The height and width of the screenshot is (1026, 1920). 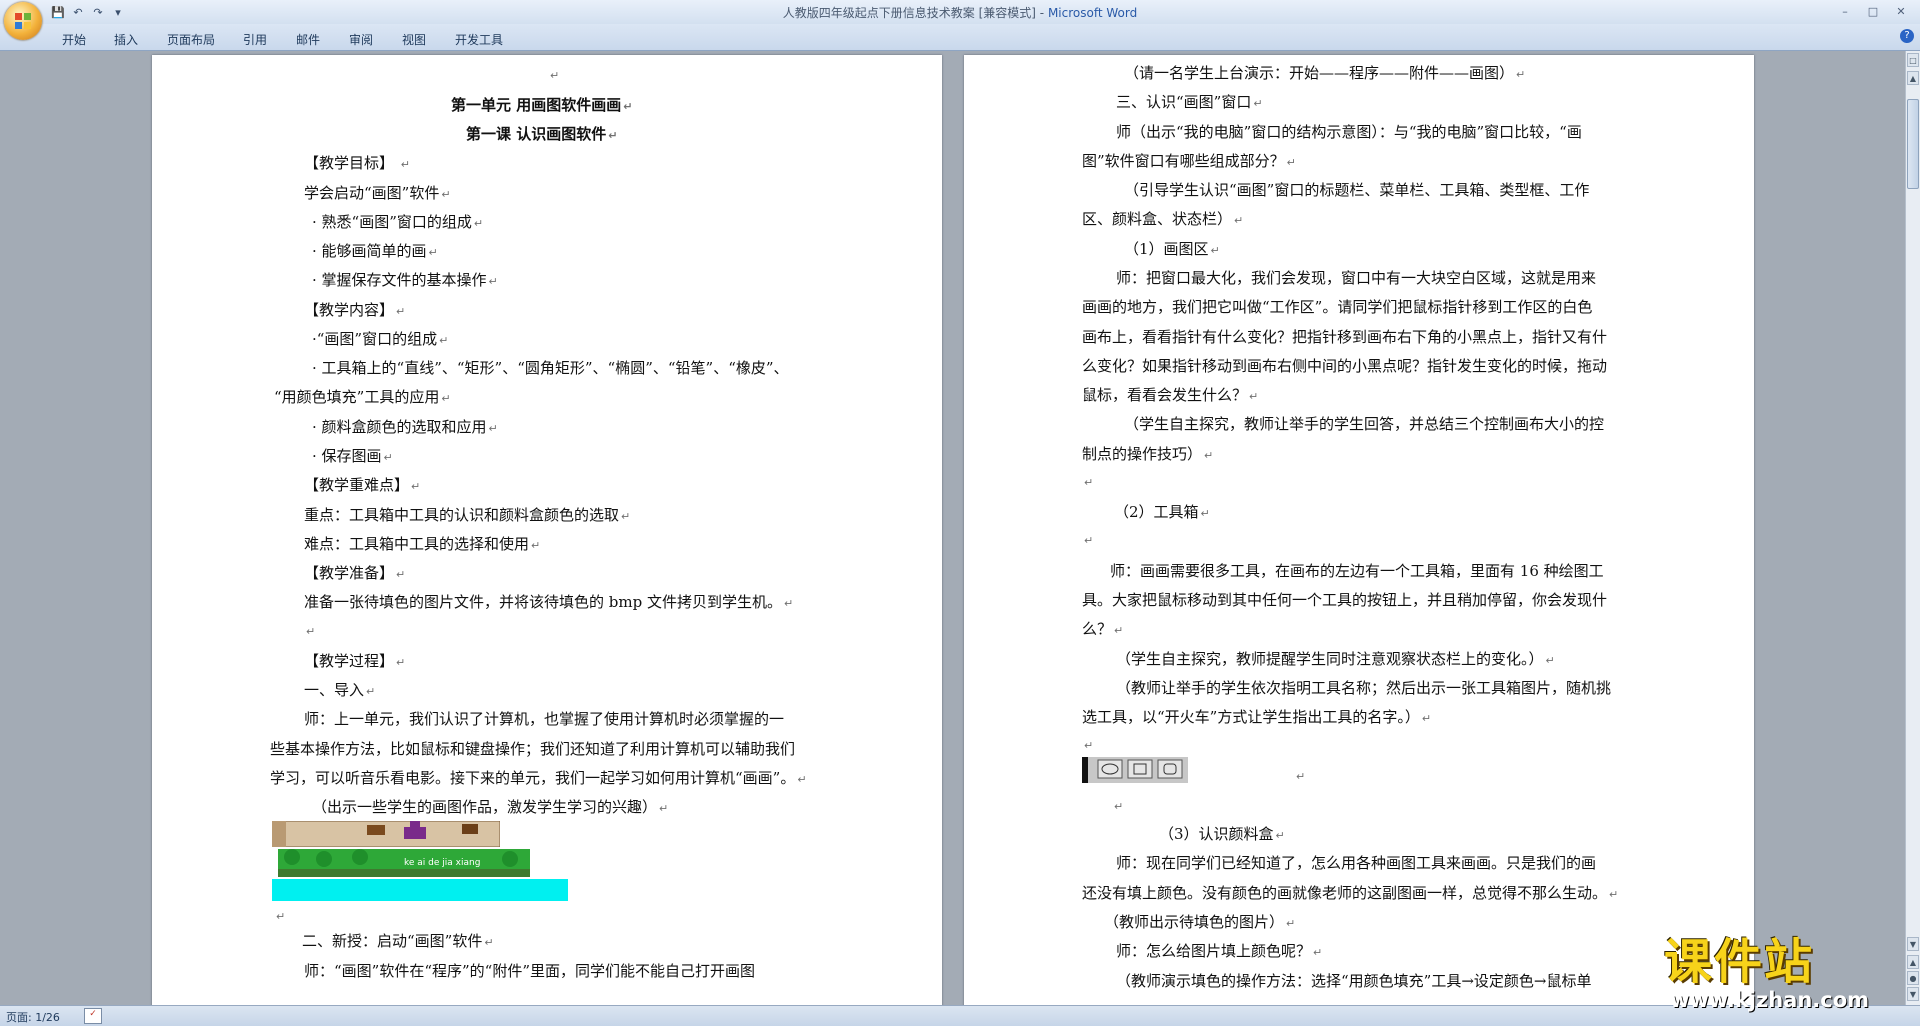 I want to click on tab-page-layout: 页面布局, so click(x=191, y=39).